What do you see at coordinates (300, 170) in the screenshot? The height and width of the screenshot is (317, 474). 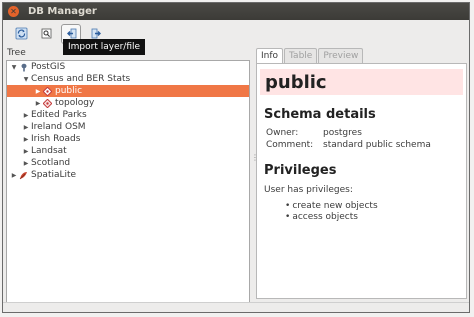 I see `privileges-heading: Privileges` at bounding box center [300, 170].